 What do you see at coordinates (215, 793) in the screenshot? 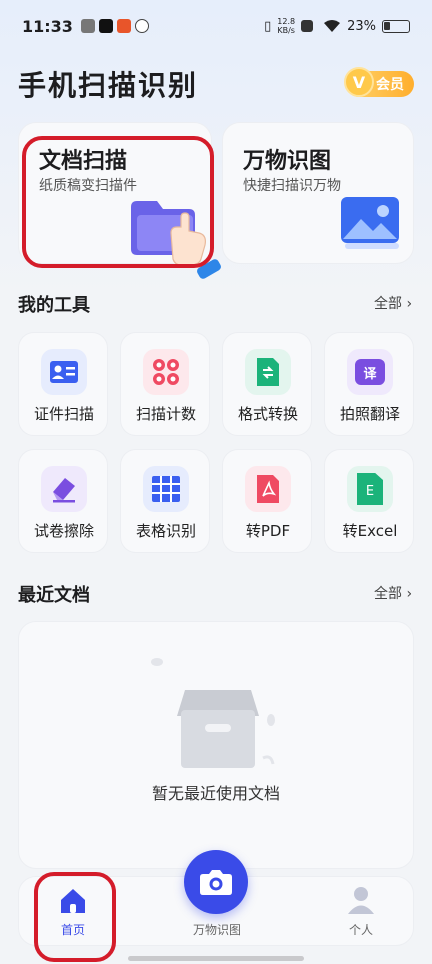
I see `empty-state-text: 暂无最近使用文档` at bounding box center [215, 793].